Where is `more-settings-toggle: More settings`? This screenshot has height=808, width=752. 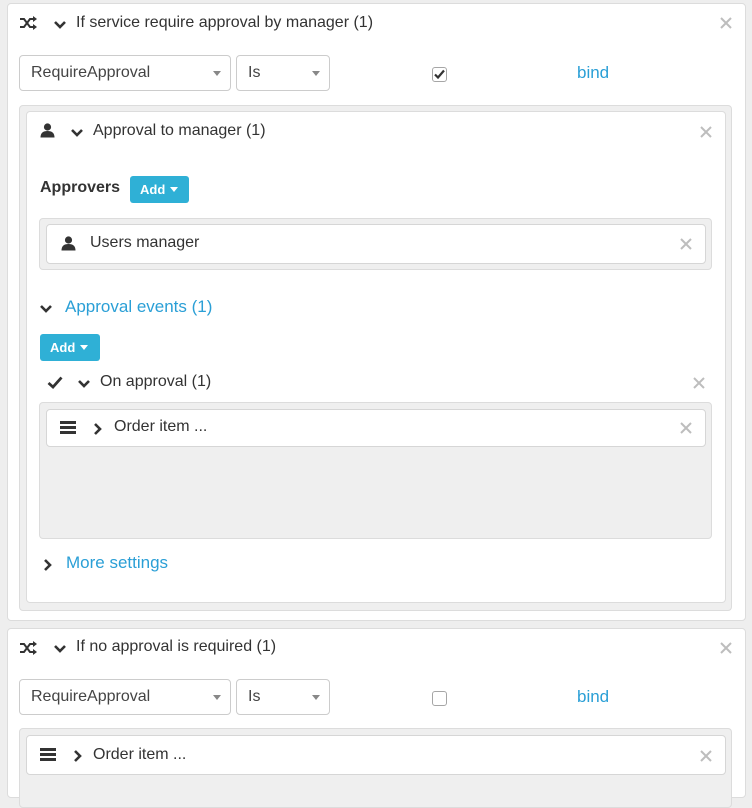
more-settings-toggle: More settings is located at coordinates (117, 563).